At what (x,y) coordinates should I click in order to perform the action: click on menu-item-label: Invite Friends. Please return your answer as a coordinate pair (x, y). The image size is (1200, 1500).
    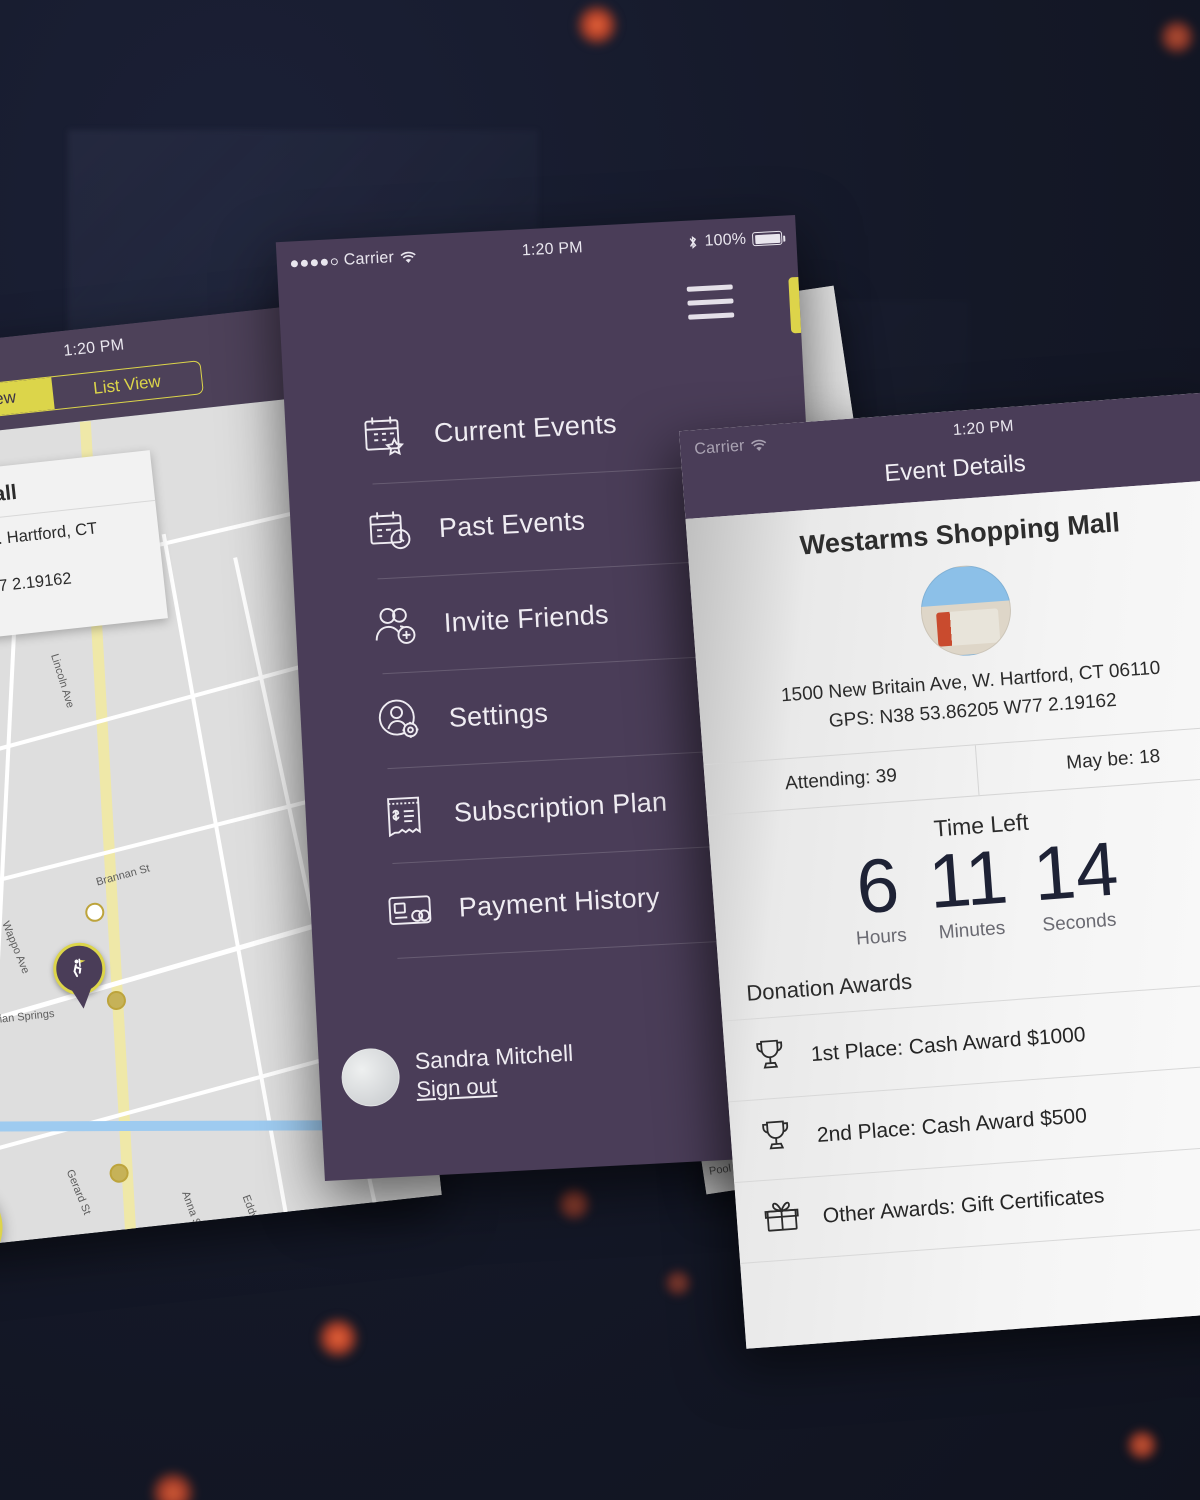
    Looking at the image, I should click on (526, 618).